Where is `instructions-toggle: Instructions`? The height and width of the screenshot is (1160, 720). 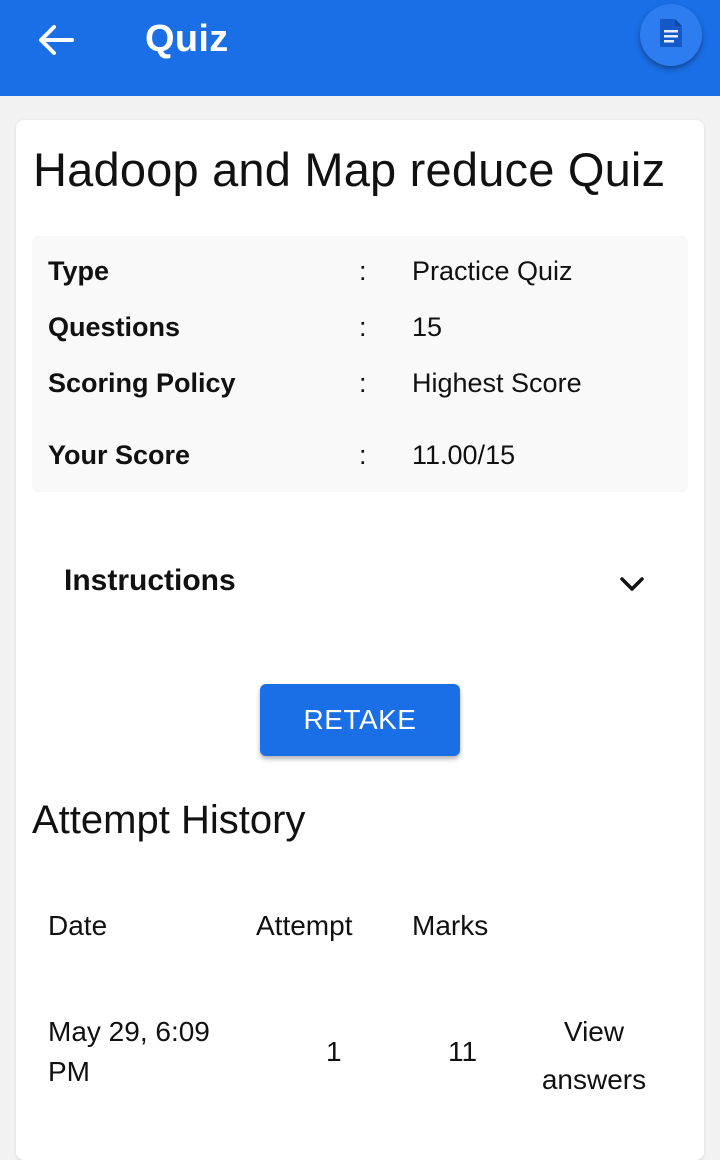
instructions-toggle: Instructions is located at coordinates (360, 564).